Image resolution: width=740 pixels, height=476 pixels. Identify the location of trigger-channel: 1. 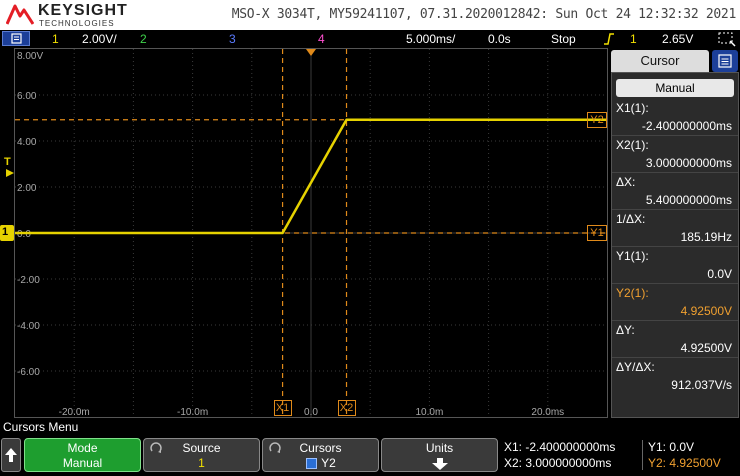
(633, 39).